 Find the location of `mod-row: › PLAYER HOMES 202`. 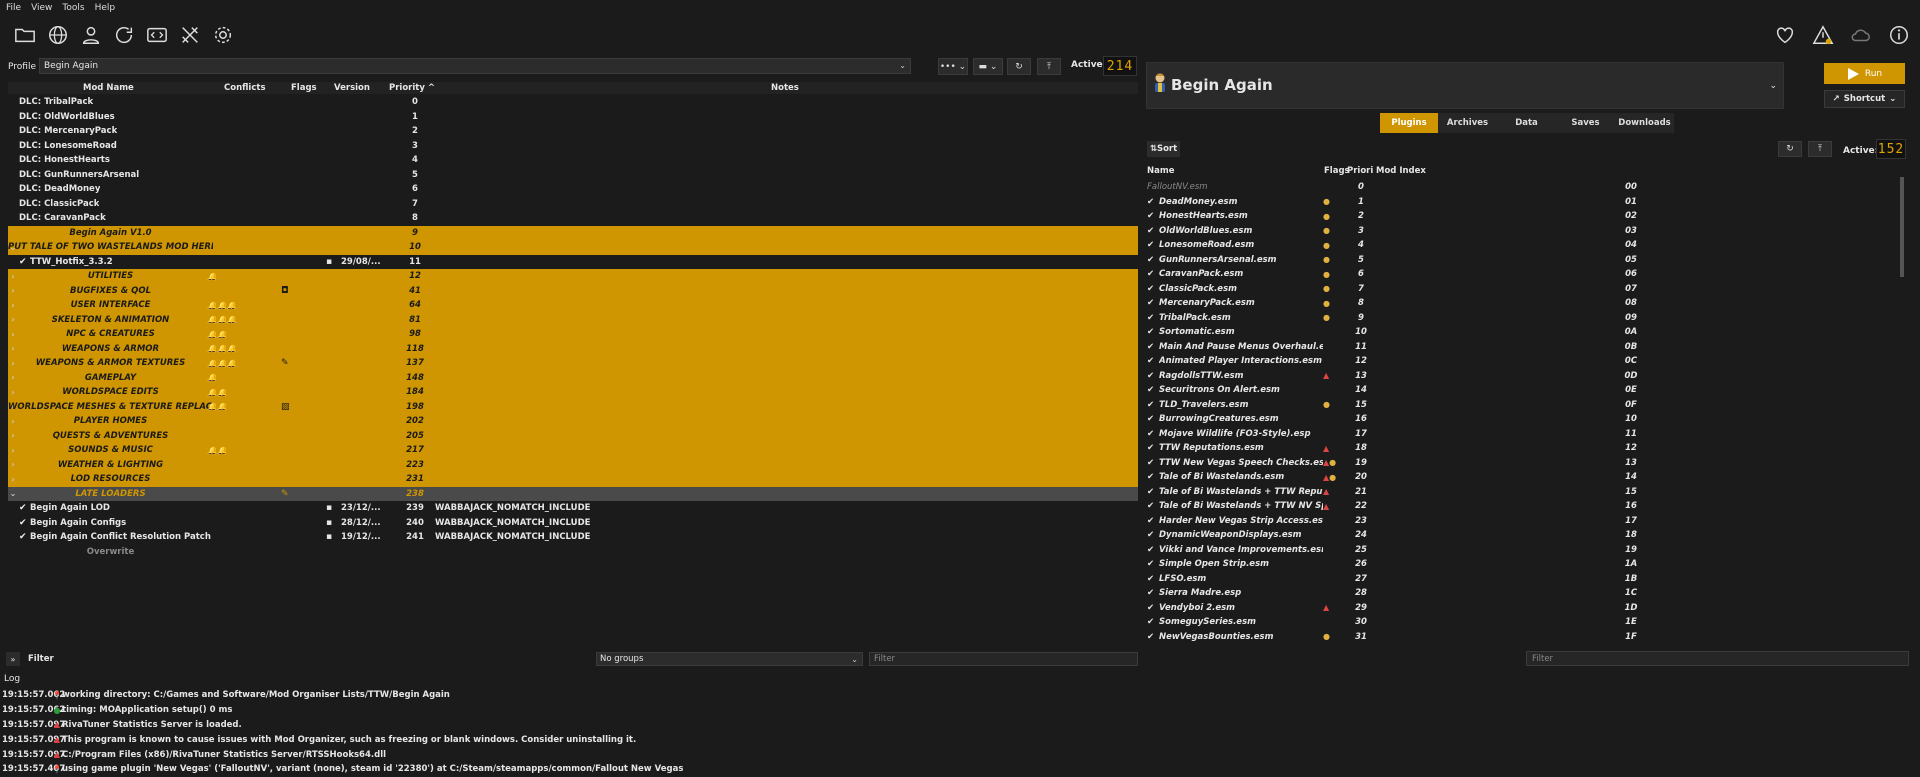

mod-row: › PLAYER HOMES 202 is located at coordinates (573, 421).